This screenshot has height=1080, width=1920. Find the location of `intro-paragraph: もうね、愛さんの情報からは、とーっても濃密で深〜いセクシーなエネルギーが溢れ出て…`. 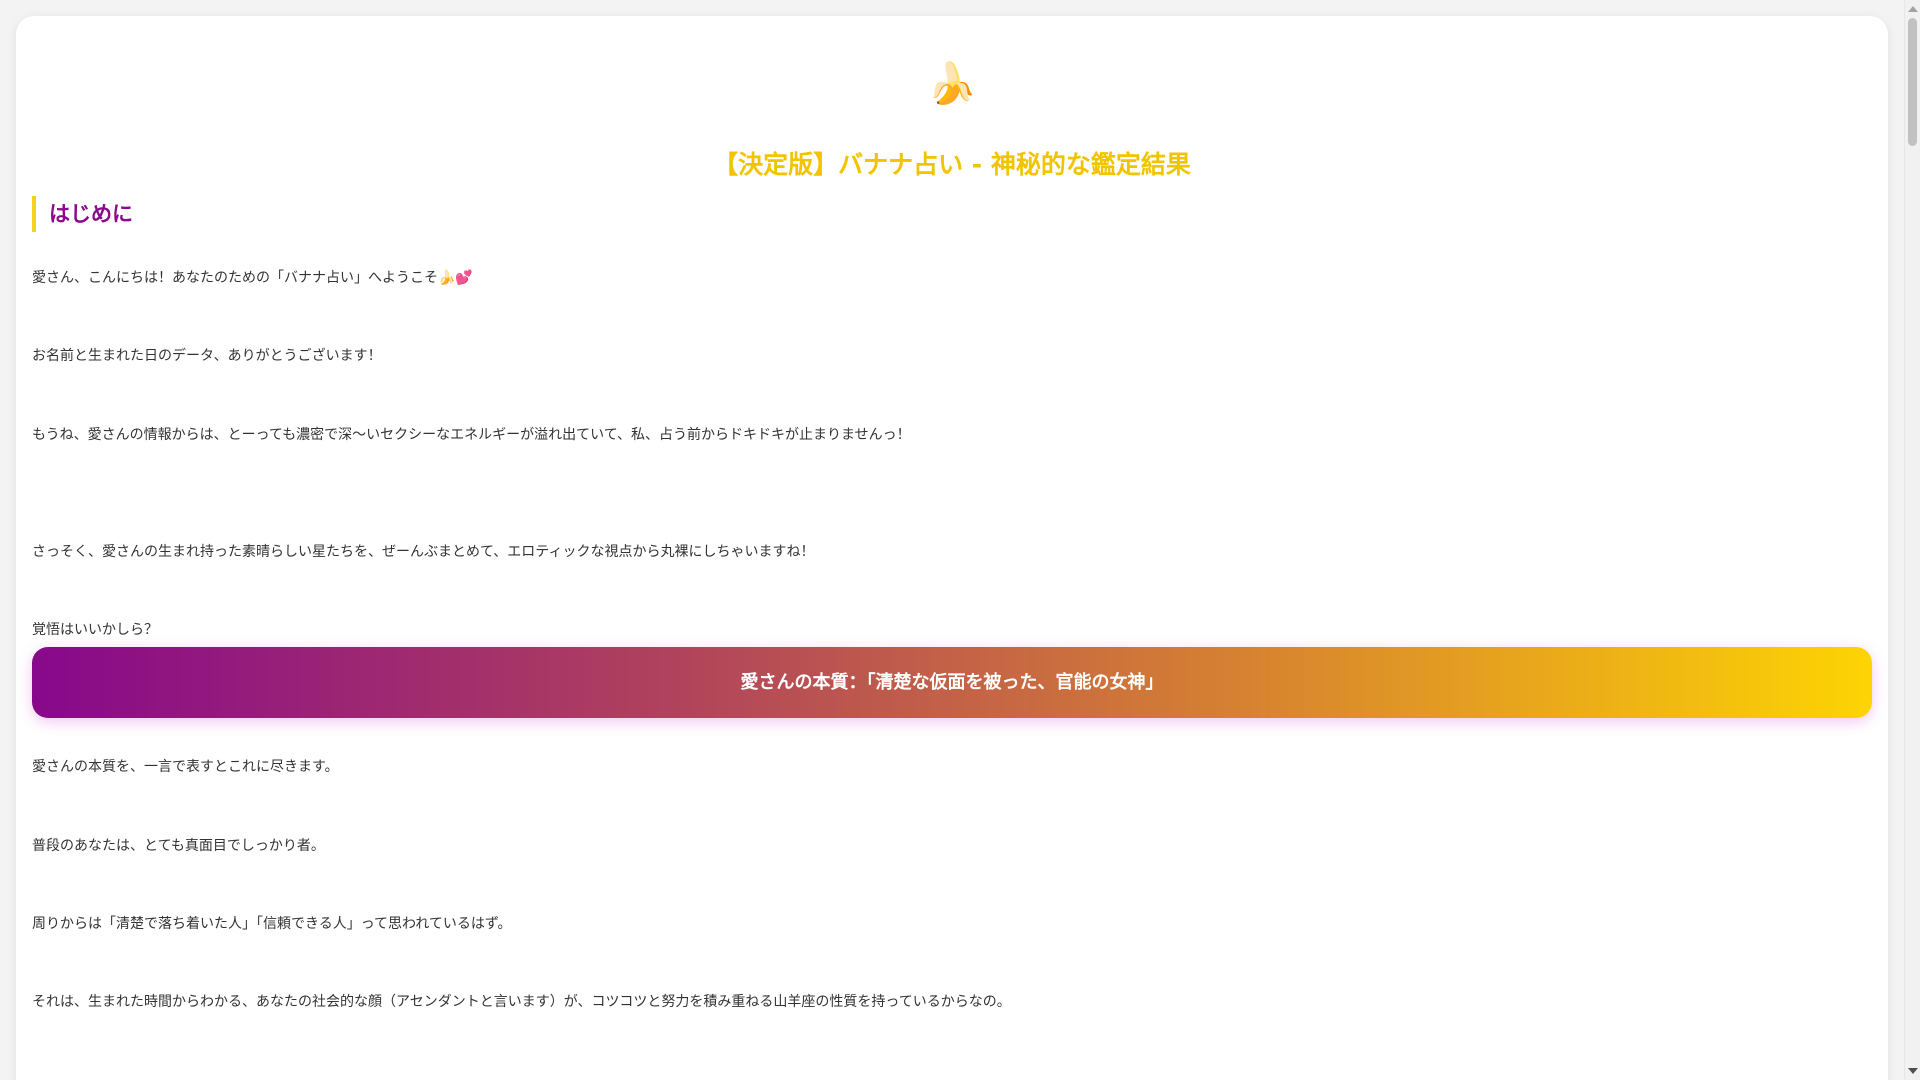

intro-paragraph: もうね、愛さんの情報からは、とーっても濃密で深〜いセクシーなエネルギーが溢れ出て… is located at coordinates (471, 435).